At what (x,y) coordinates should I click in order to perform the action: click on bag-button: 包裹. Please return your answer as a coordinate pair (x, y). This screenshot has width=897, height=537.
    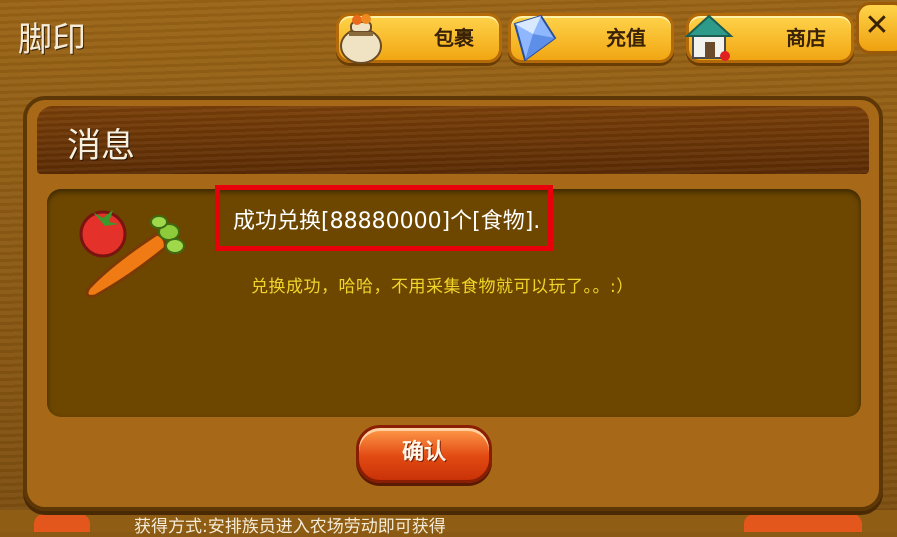
    Looking at the image, I should click on (419, 38).